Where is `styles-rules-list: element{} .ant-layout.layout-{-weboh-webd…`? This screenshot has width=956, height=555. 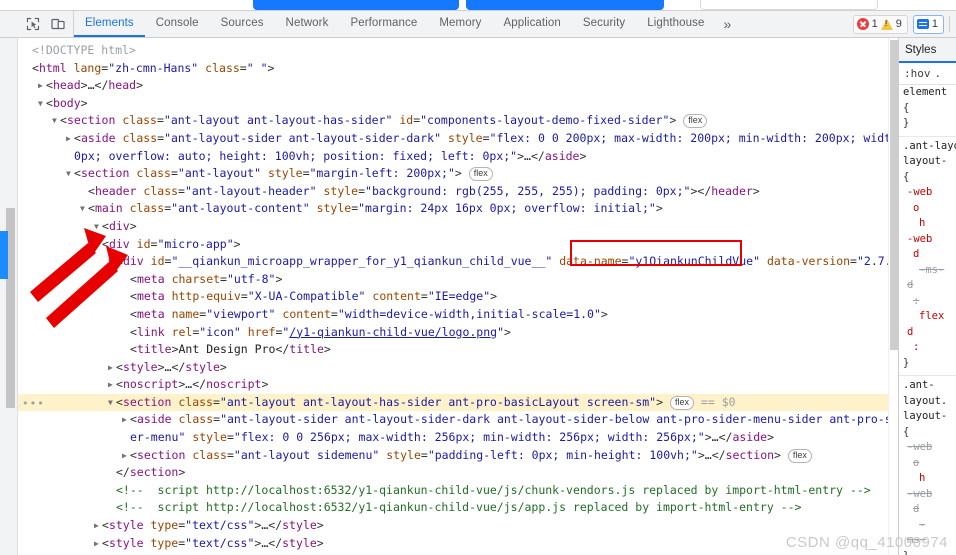
styles-rules-list: element{} .ant-layout.layout-{-weboh-webd… is located at coordinates (927, 320).